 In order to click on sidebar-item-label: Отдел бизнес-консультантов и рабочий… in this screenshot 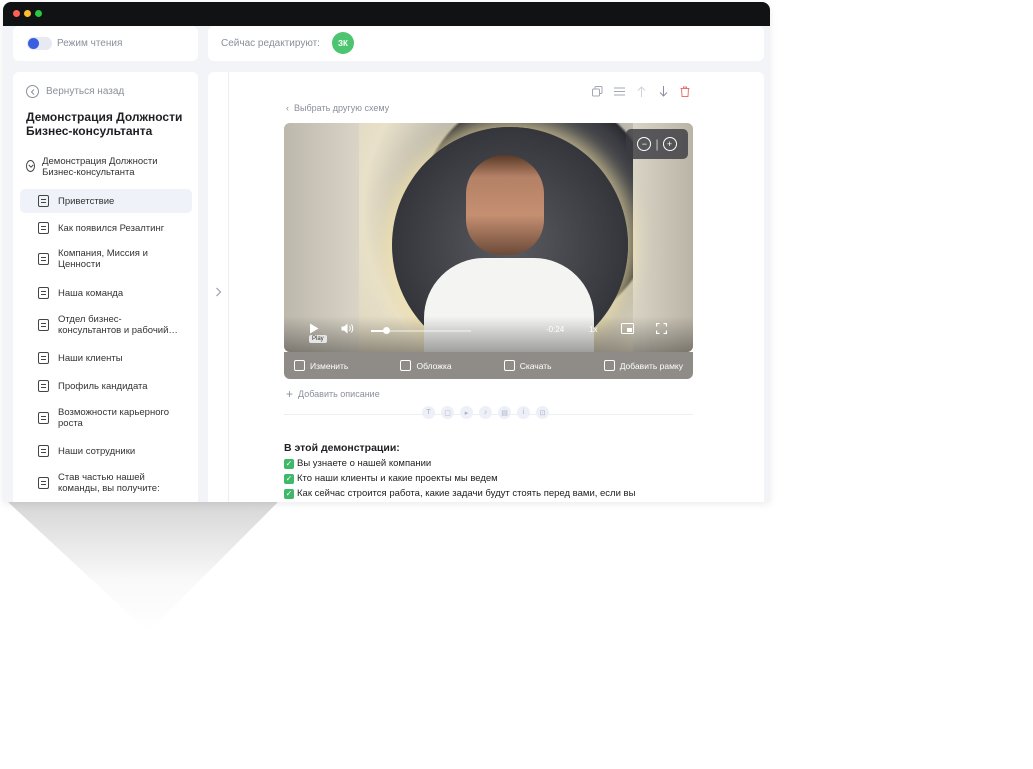, I will do `click(118, 325)`.